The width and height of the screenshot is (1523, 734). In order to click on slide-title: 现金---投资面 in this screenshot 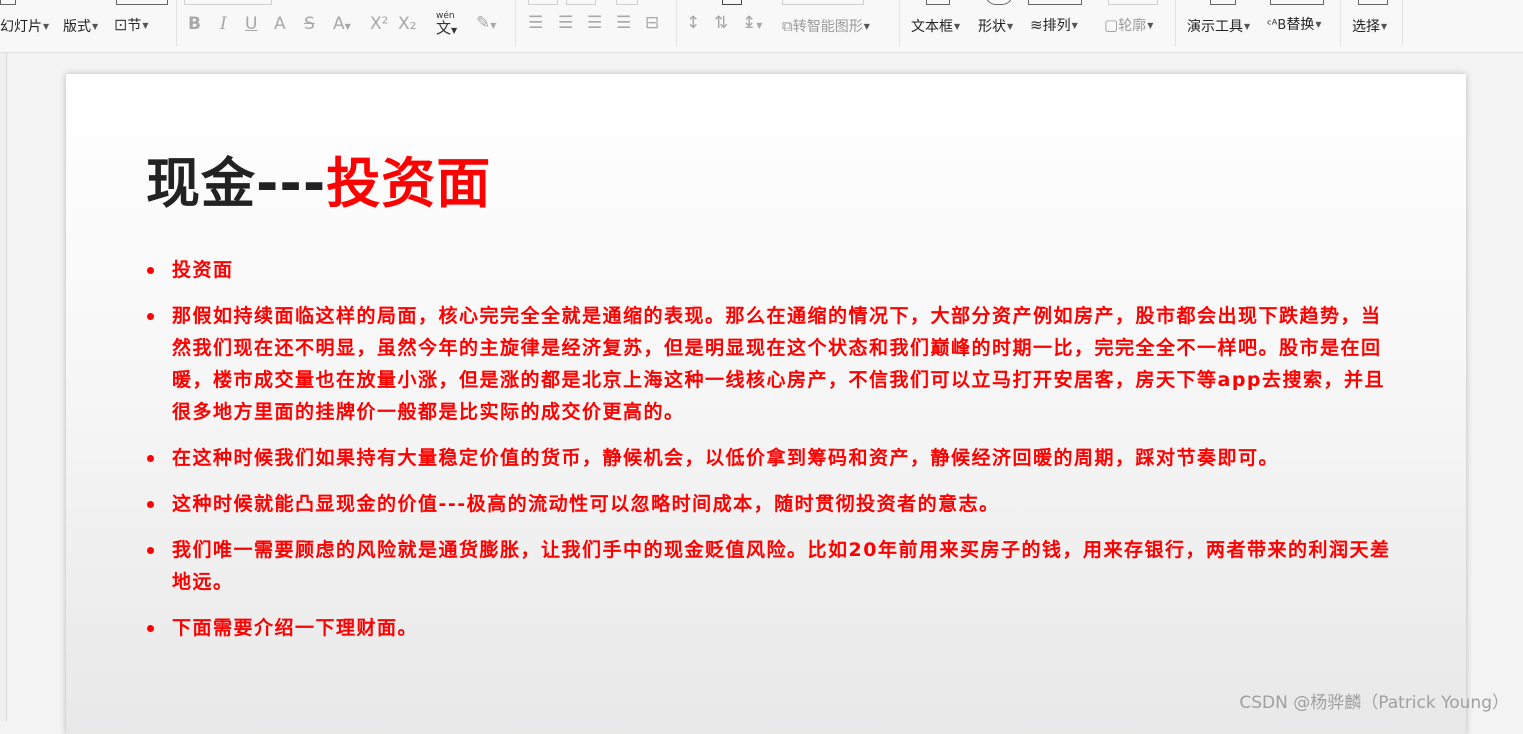, I will do `click(318, 184)`.